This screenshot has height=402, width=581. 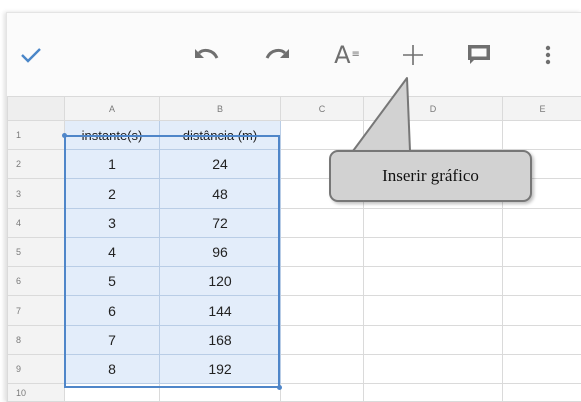 I want to click on cell-a10, so click(x=112, y=393).